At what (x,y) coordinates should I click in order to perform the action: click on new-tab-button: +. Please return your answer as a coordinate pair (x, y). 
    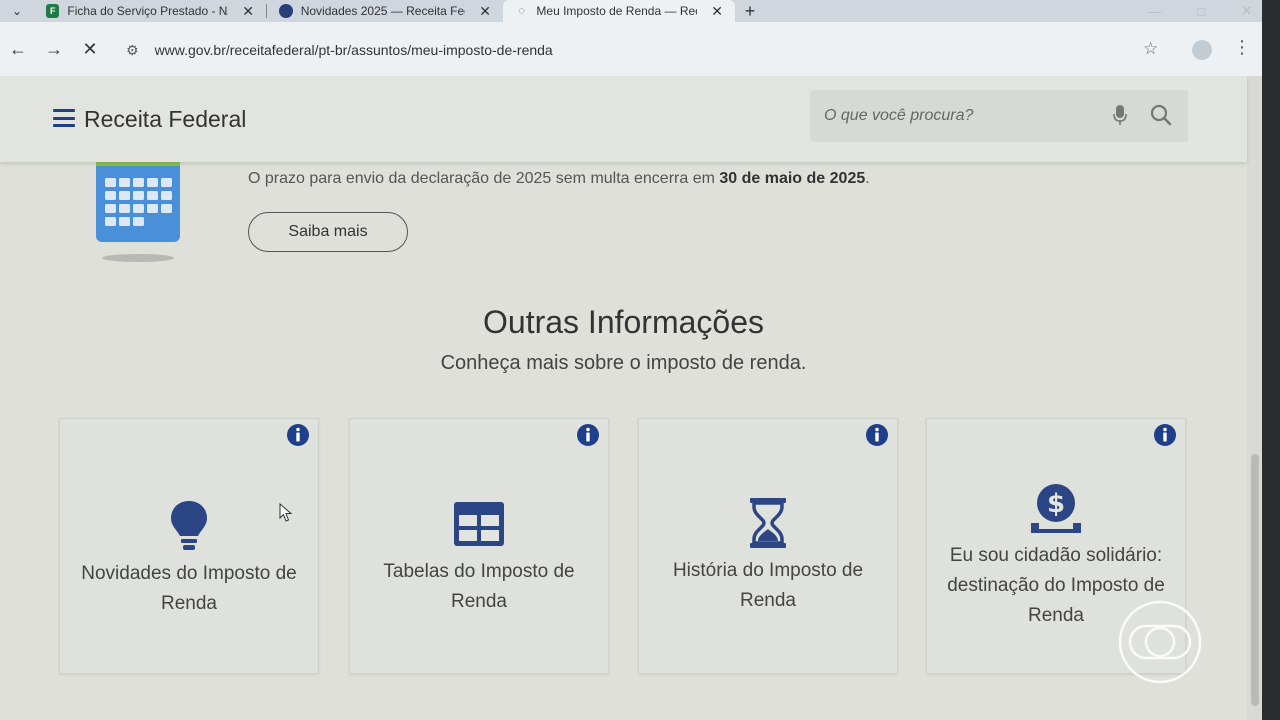
    Looking at the image, I should click on (750, 11).